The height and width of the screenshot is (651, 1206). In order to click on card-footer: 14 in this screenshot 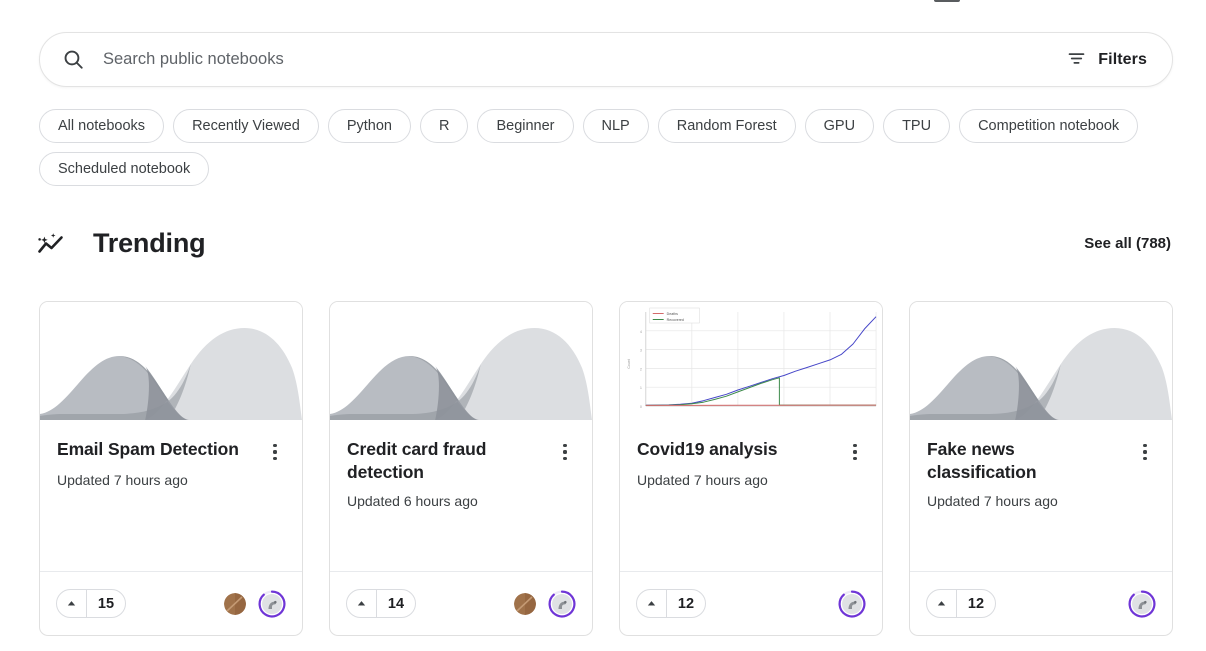, I will do `click(461, 603)`.